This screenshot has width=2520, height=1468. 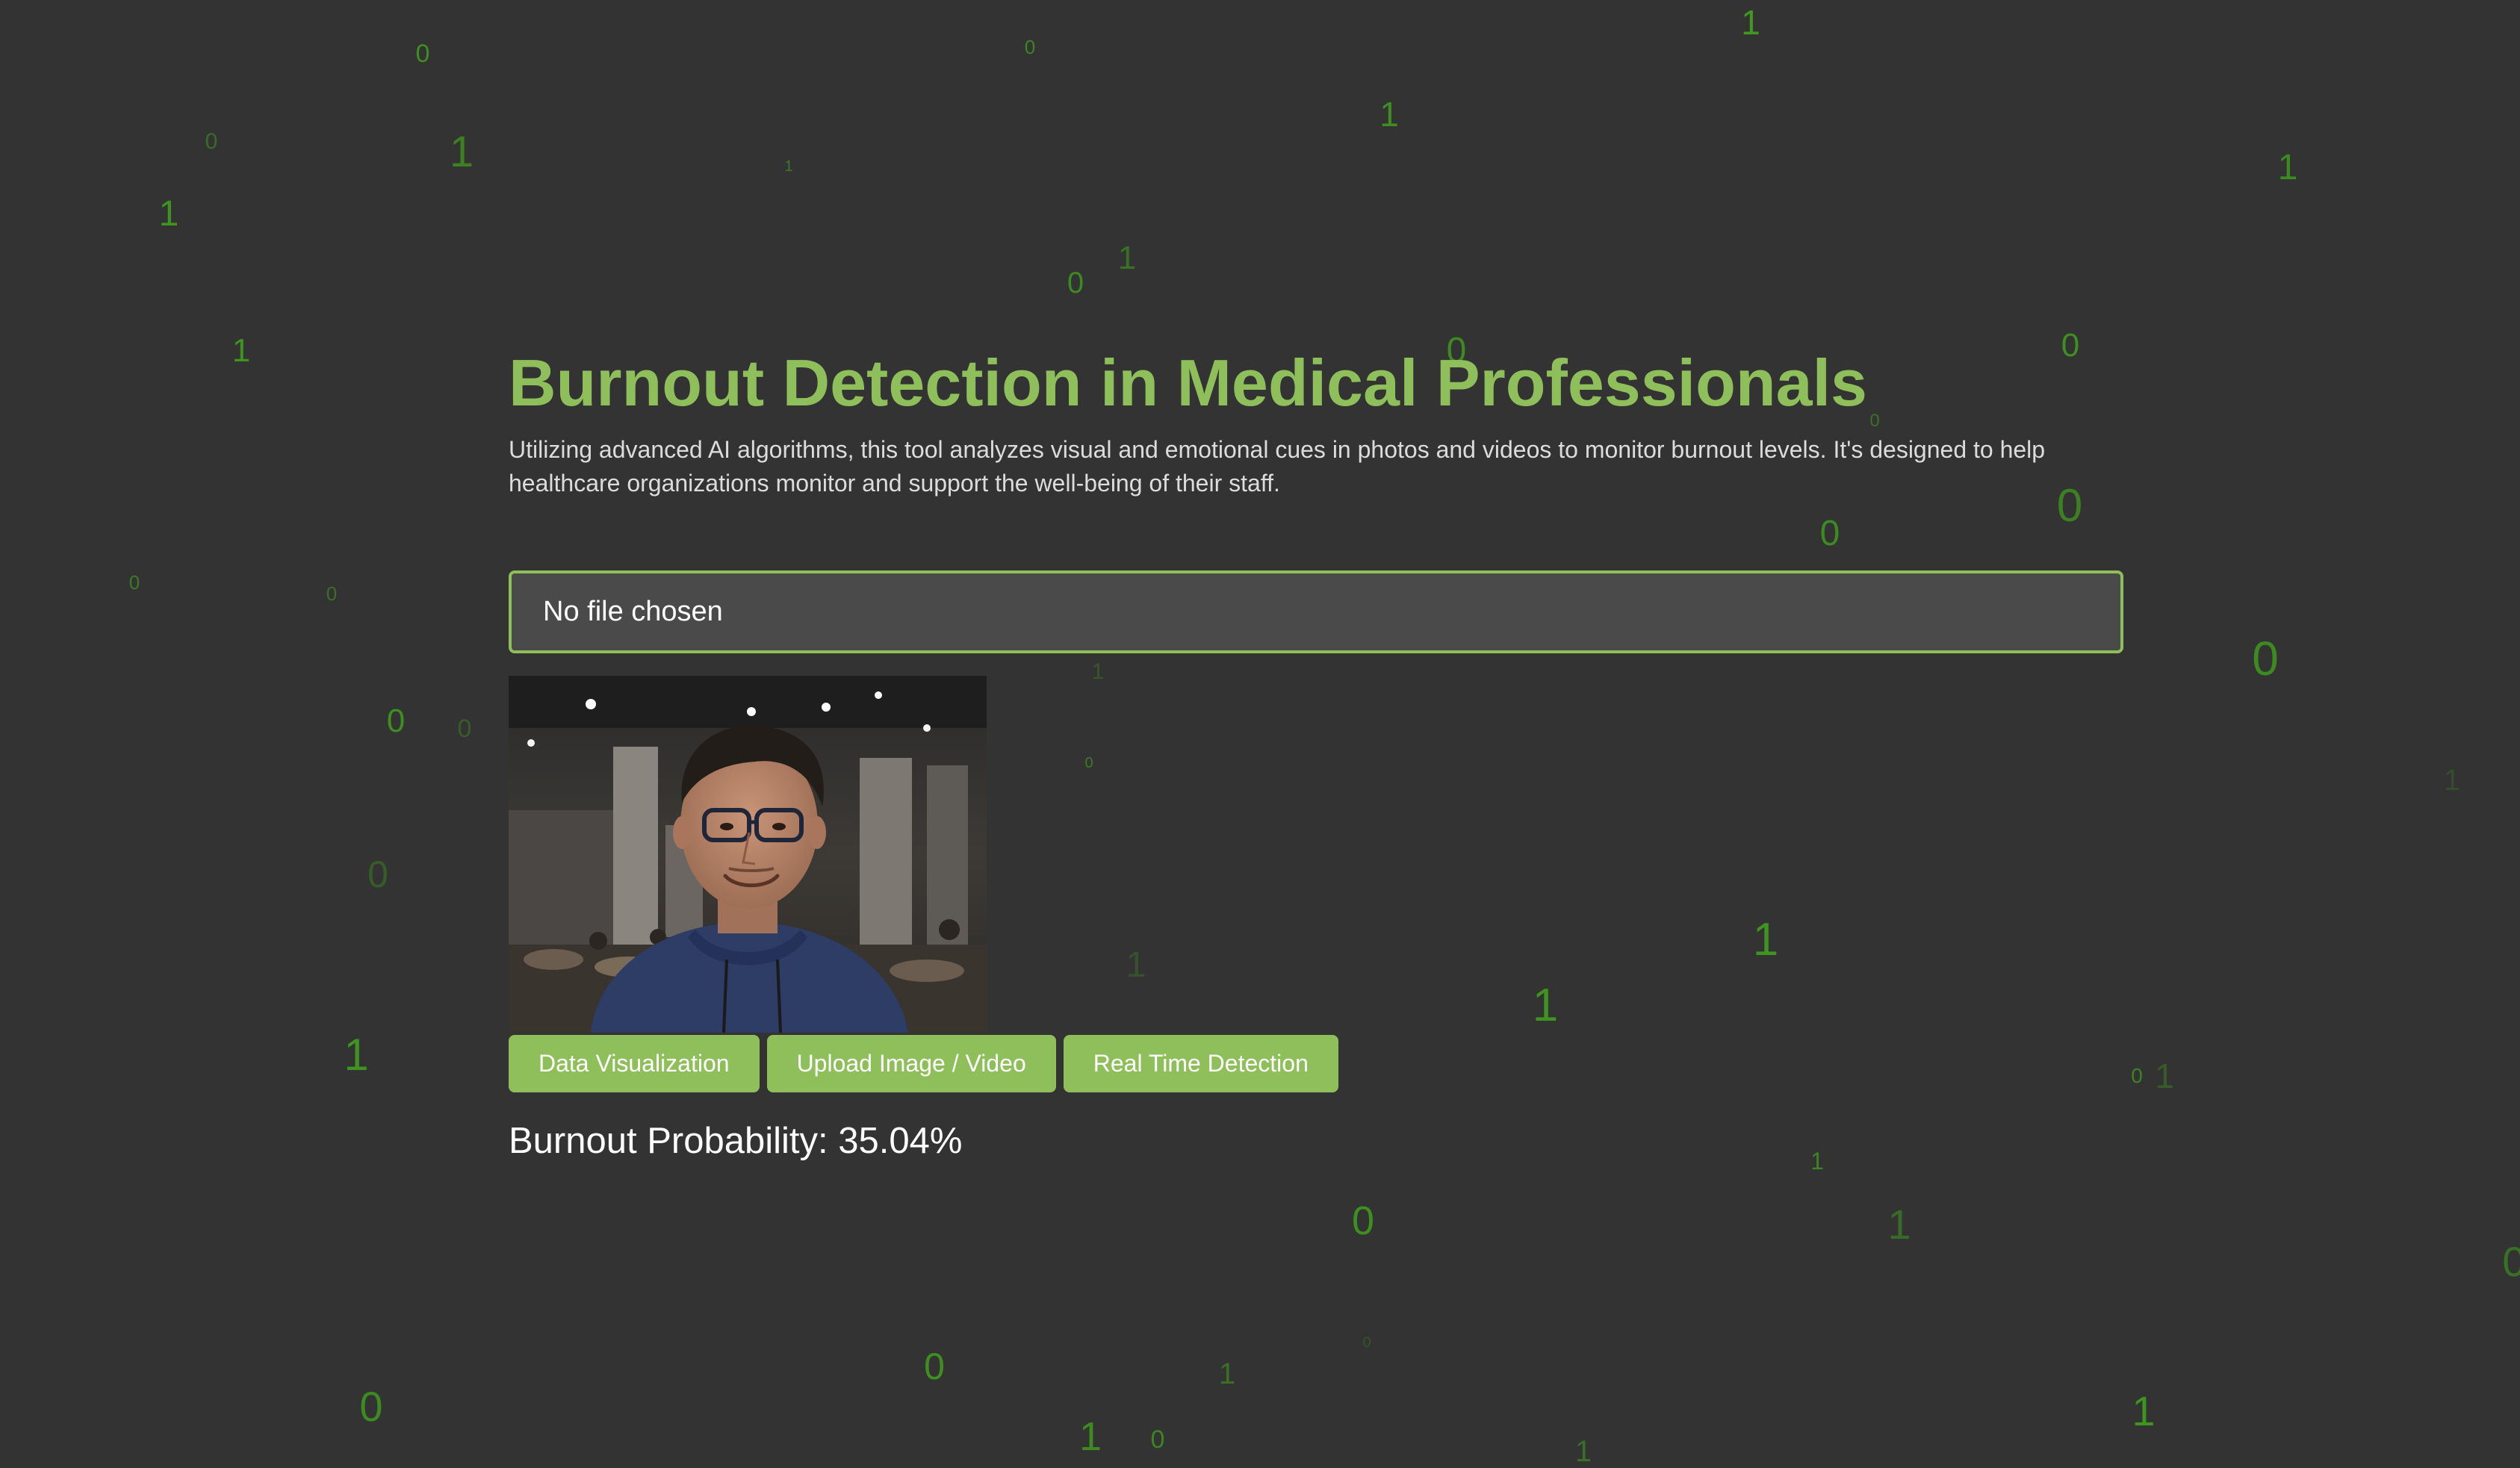 I want to click on data-visualization-button: Data Visualization, so click(x=634, y=1063).